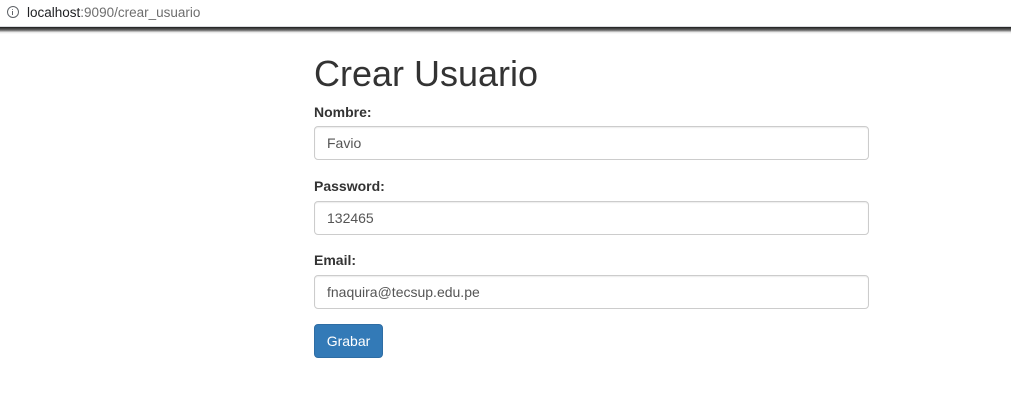  Describe the element at coordinates (335, 260) in the screenshot. I see `email-label: Email:` at that location.